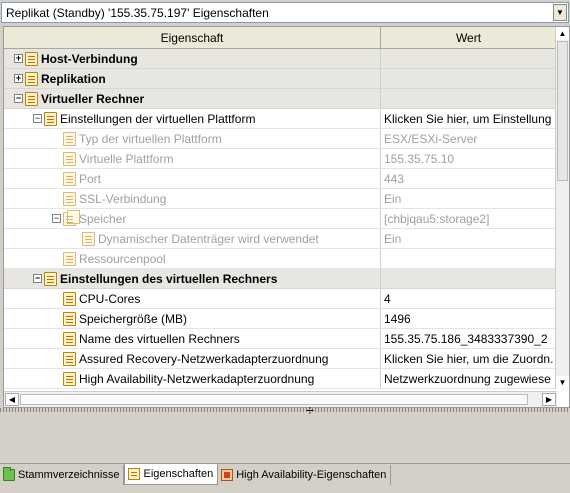 This screenshot has height=493, width=570. I want to click on properties-icon, so click(134, 474).